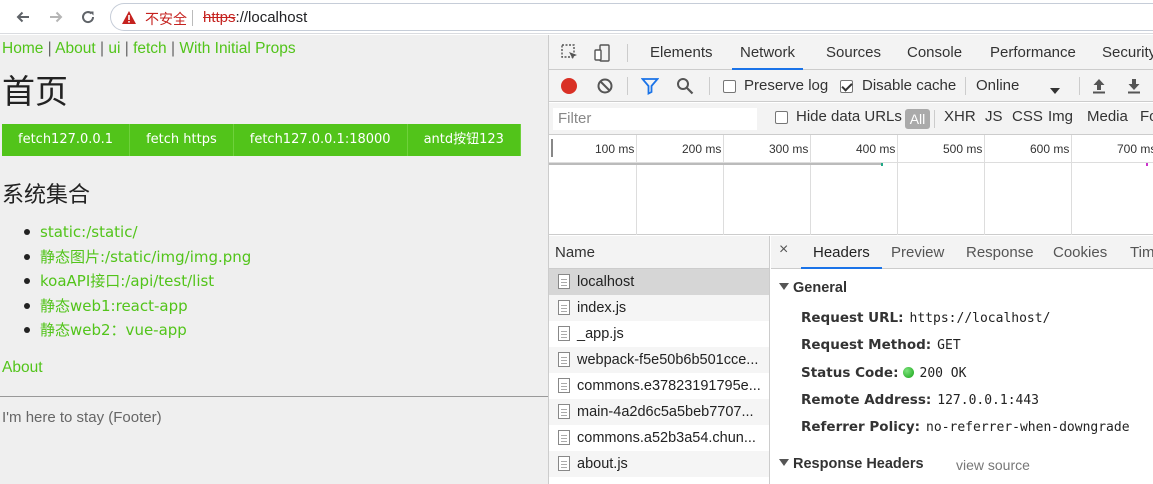 Image resolution: width=1153 pixels, height=484 pixels. Describe the element at coordinates (1127, 52) in the screenshot. I see `tab-security: Security` at that location.